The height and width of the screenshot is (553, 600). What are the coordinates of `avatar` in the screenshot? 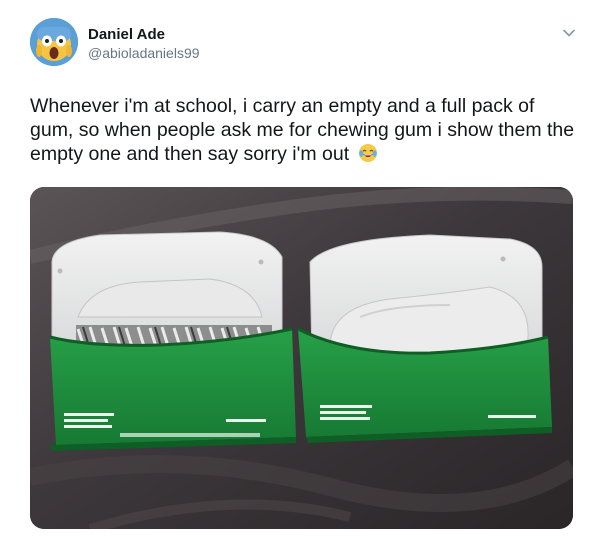 It's located at (54, 42).